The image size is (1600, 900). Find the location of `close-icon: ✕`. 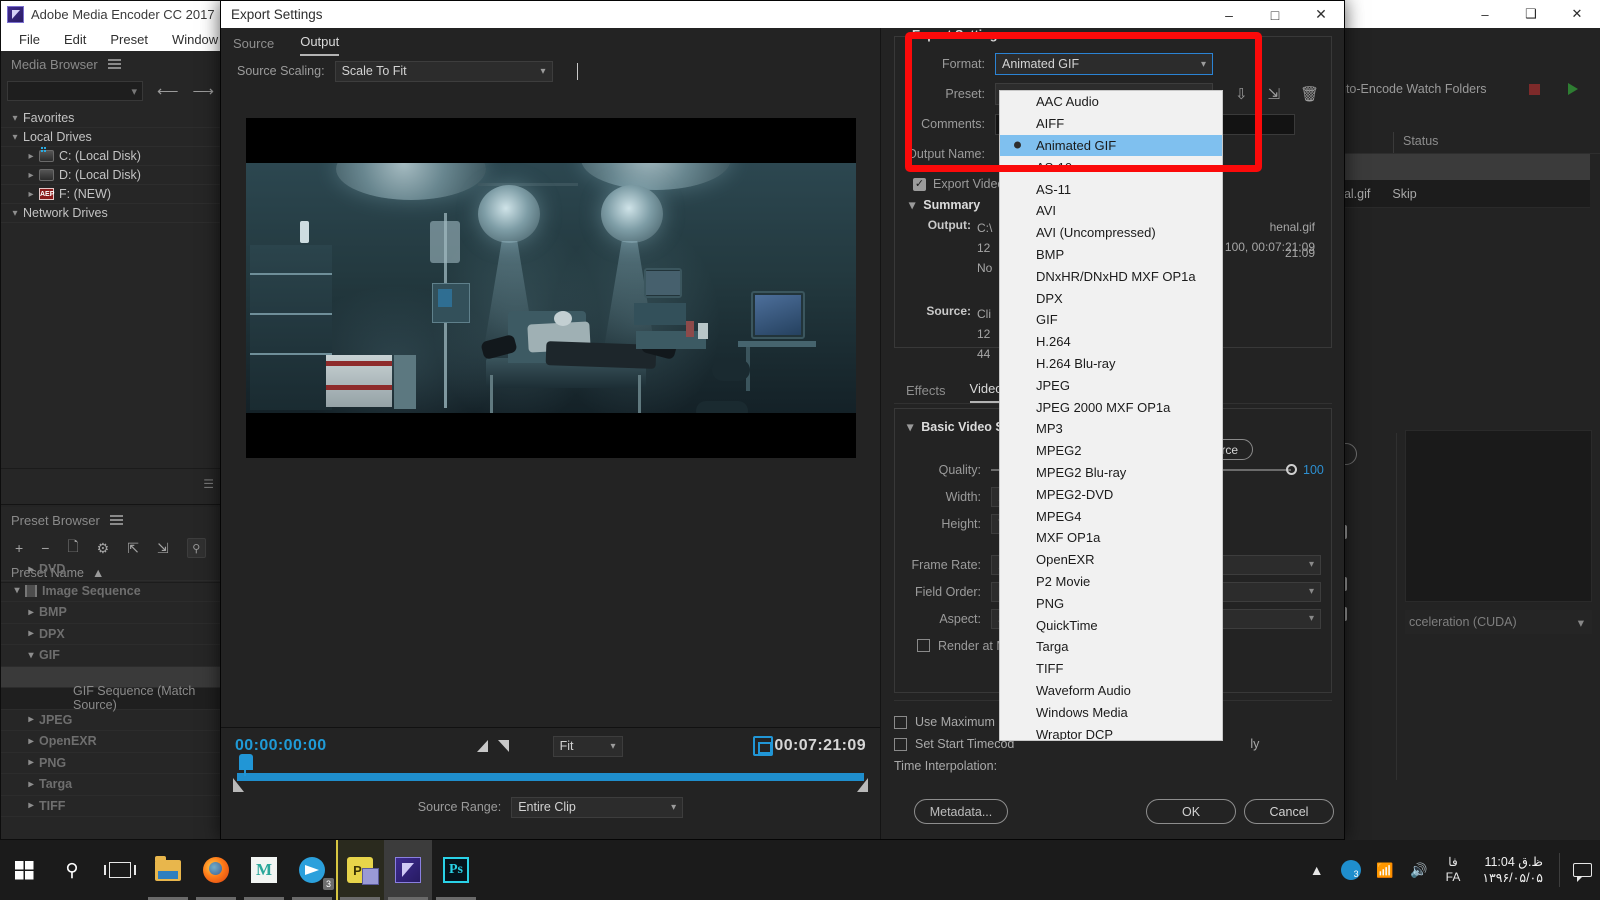

close-icon: ✕ is located at coordinates (1321, 14).